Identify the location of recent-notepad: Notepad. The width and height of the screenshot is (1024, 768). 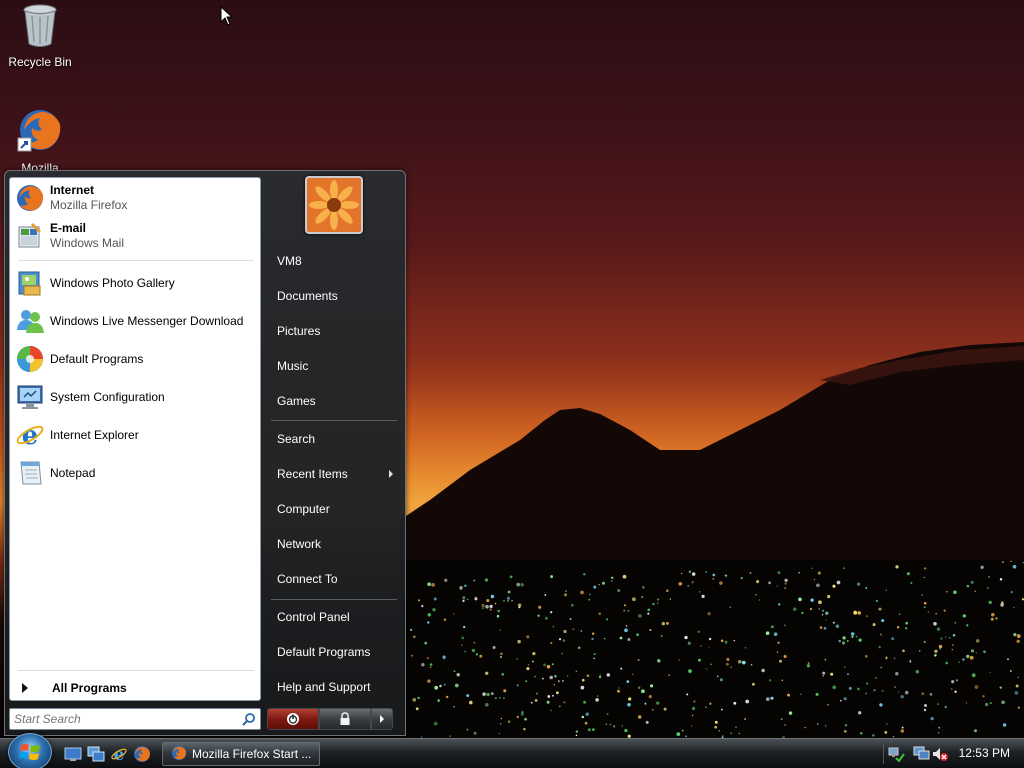
(136, 473).